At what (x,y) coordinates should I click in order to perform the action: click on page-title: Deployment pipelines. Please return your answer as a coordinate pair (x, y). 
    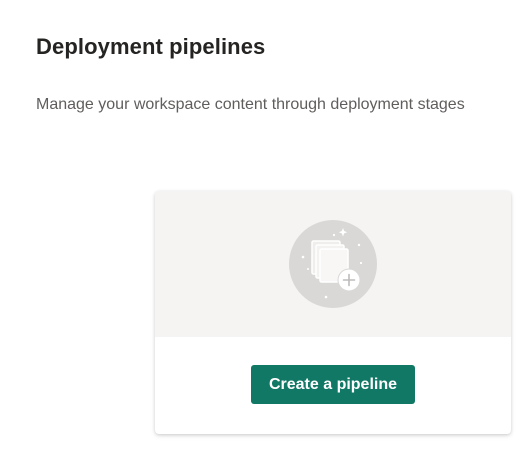
    Looking at the image, I should click on (151, 46).